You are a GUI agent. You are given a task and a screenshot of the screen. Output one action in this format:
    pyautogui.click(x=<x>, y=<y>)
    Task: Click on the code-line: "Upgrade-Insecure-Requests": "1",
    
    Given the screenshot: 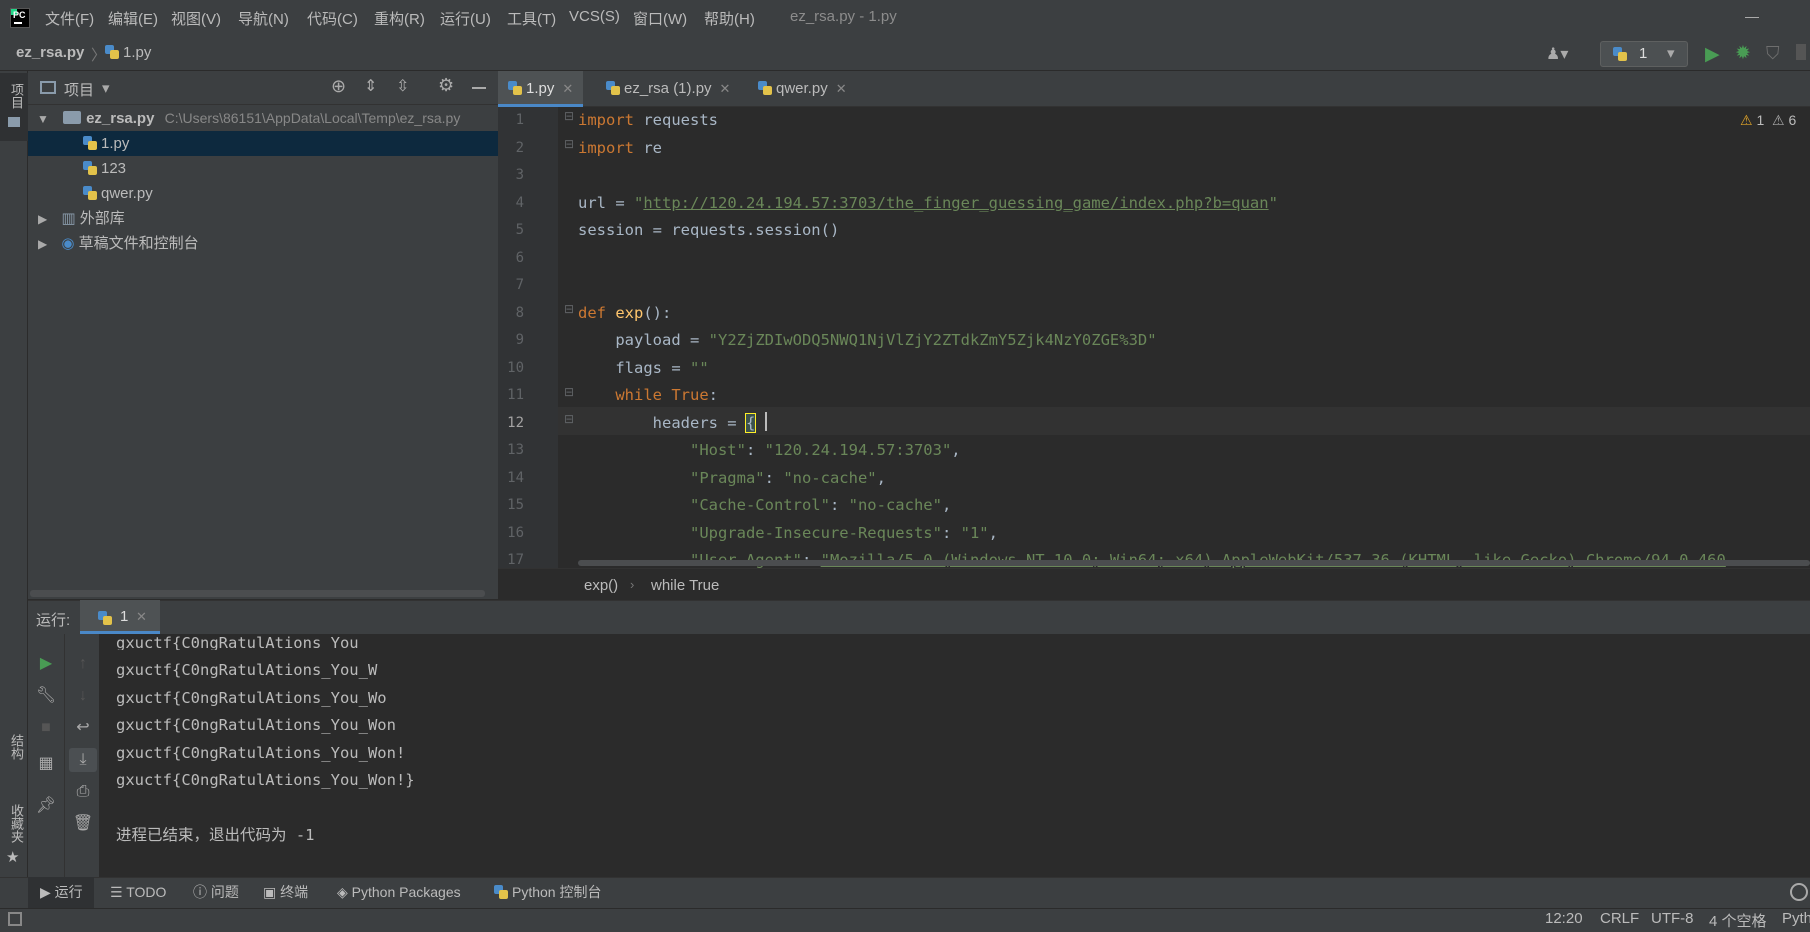 What is the action you would take?
    pyautogui.click(x=788, y=534)
    